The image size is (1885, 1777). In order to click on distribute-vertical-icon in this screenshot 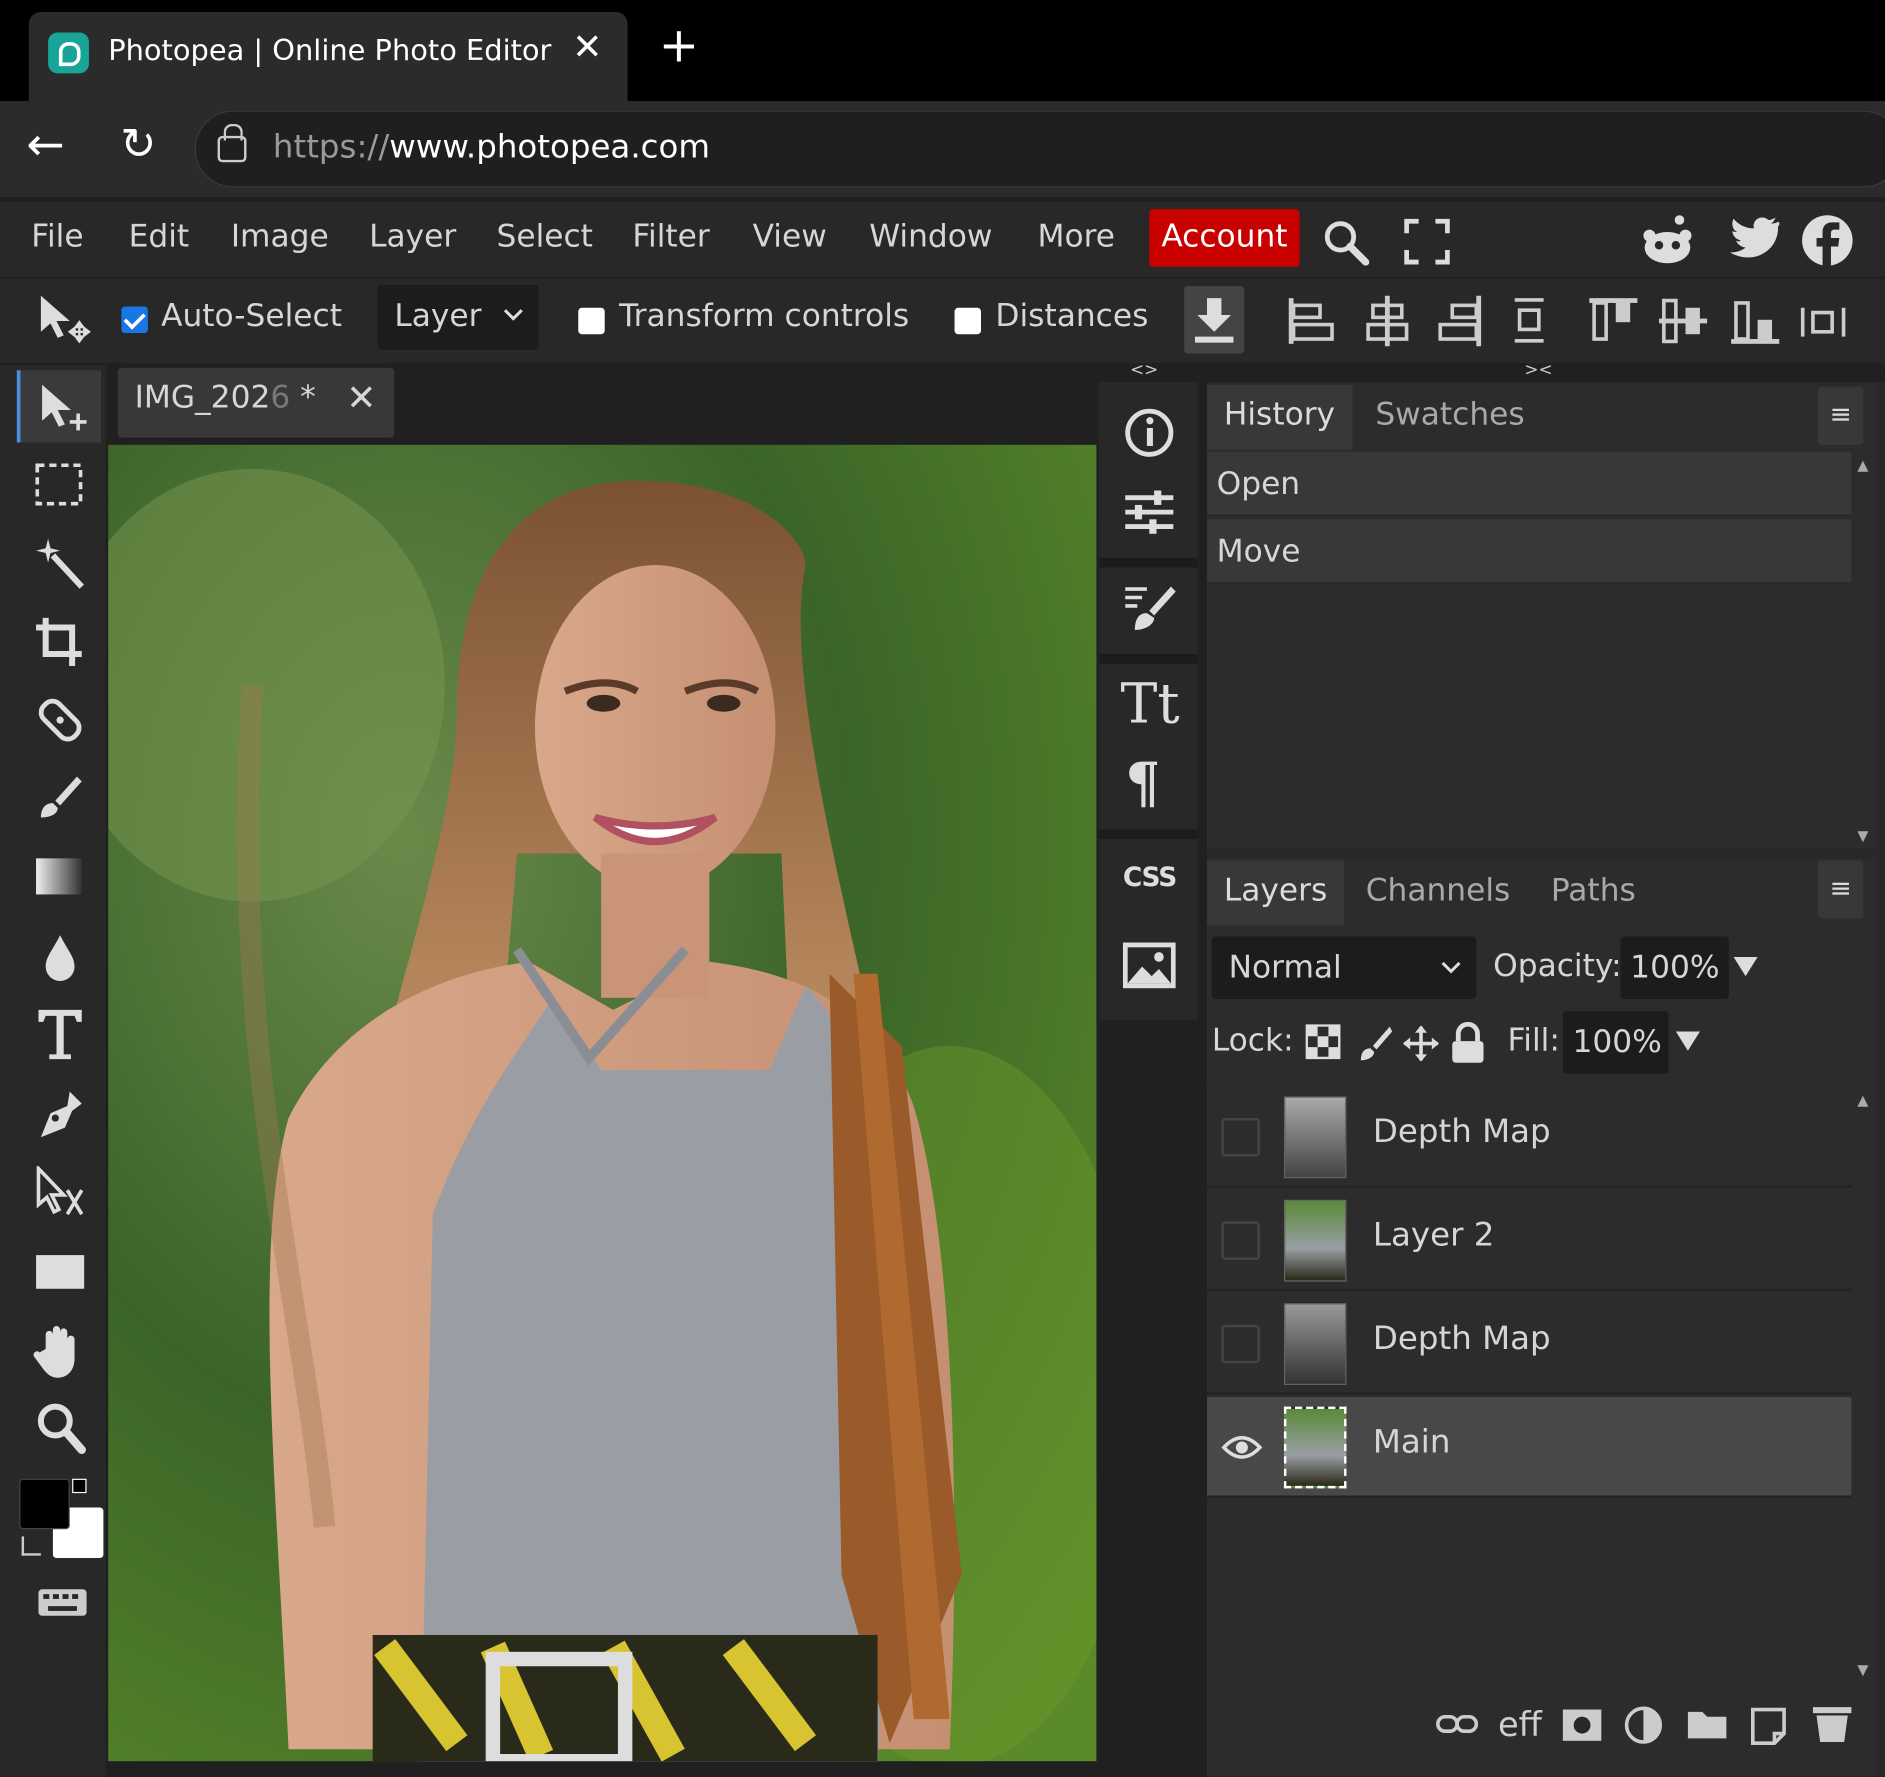, I will do `click(1529, 320)`.